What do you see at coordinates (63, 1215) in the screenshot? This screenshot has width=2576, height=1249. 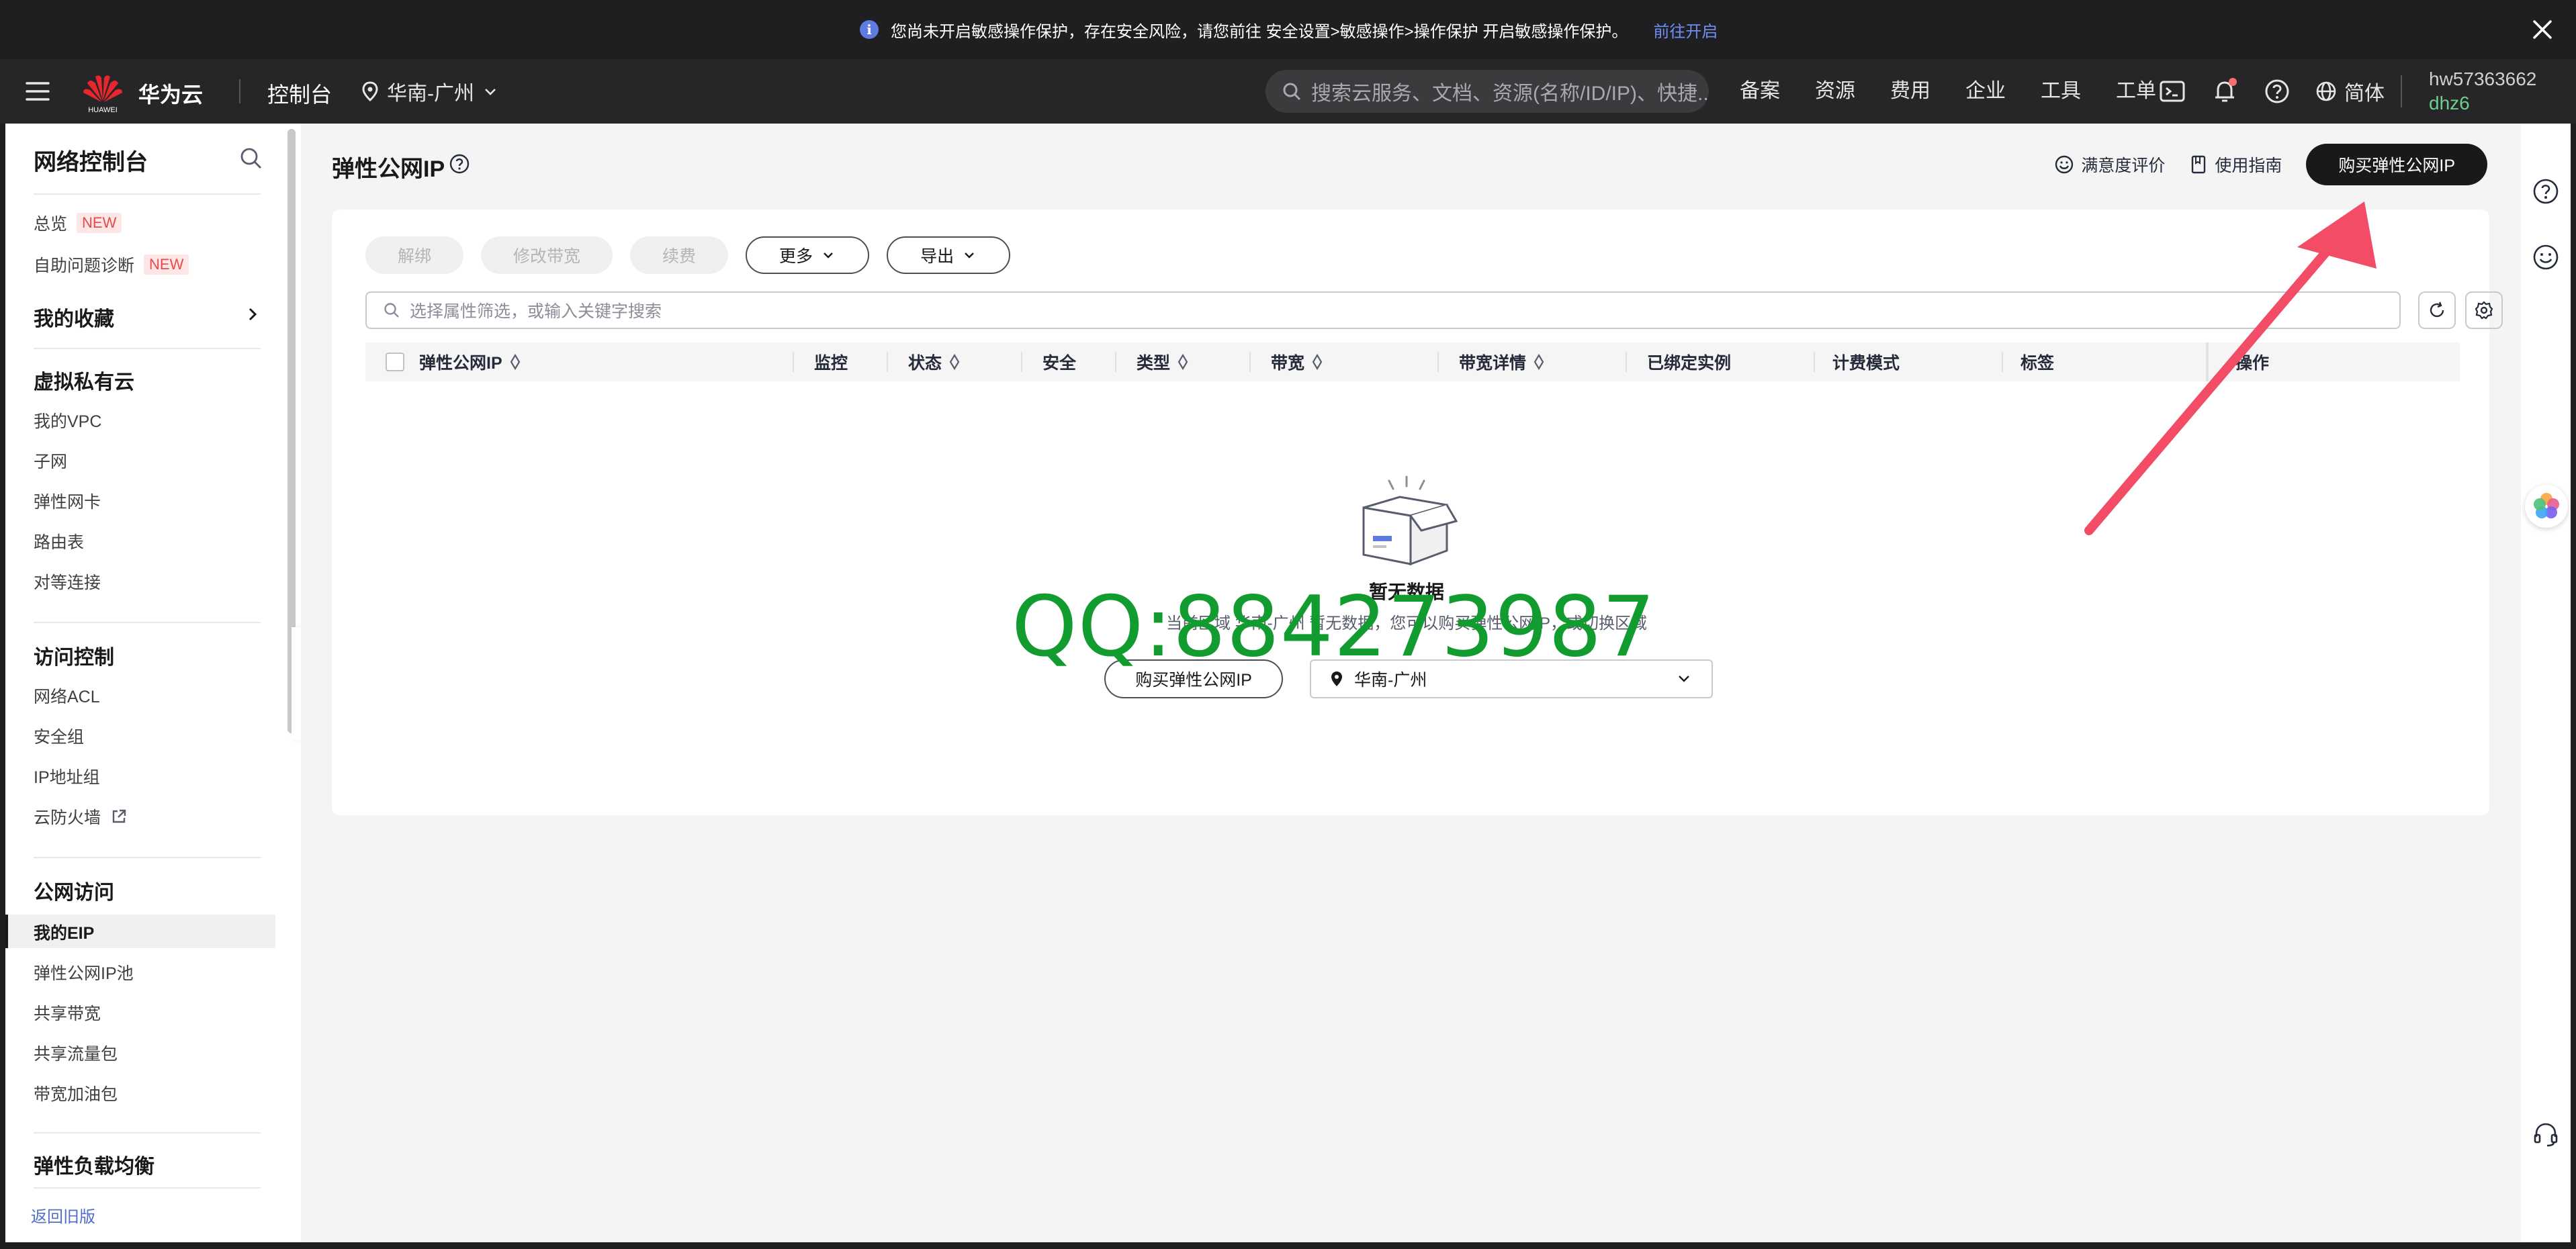 I see `back-to-old-version-link: 返回旧版` at bounding box center [63, 1215].